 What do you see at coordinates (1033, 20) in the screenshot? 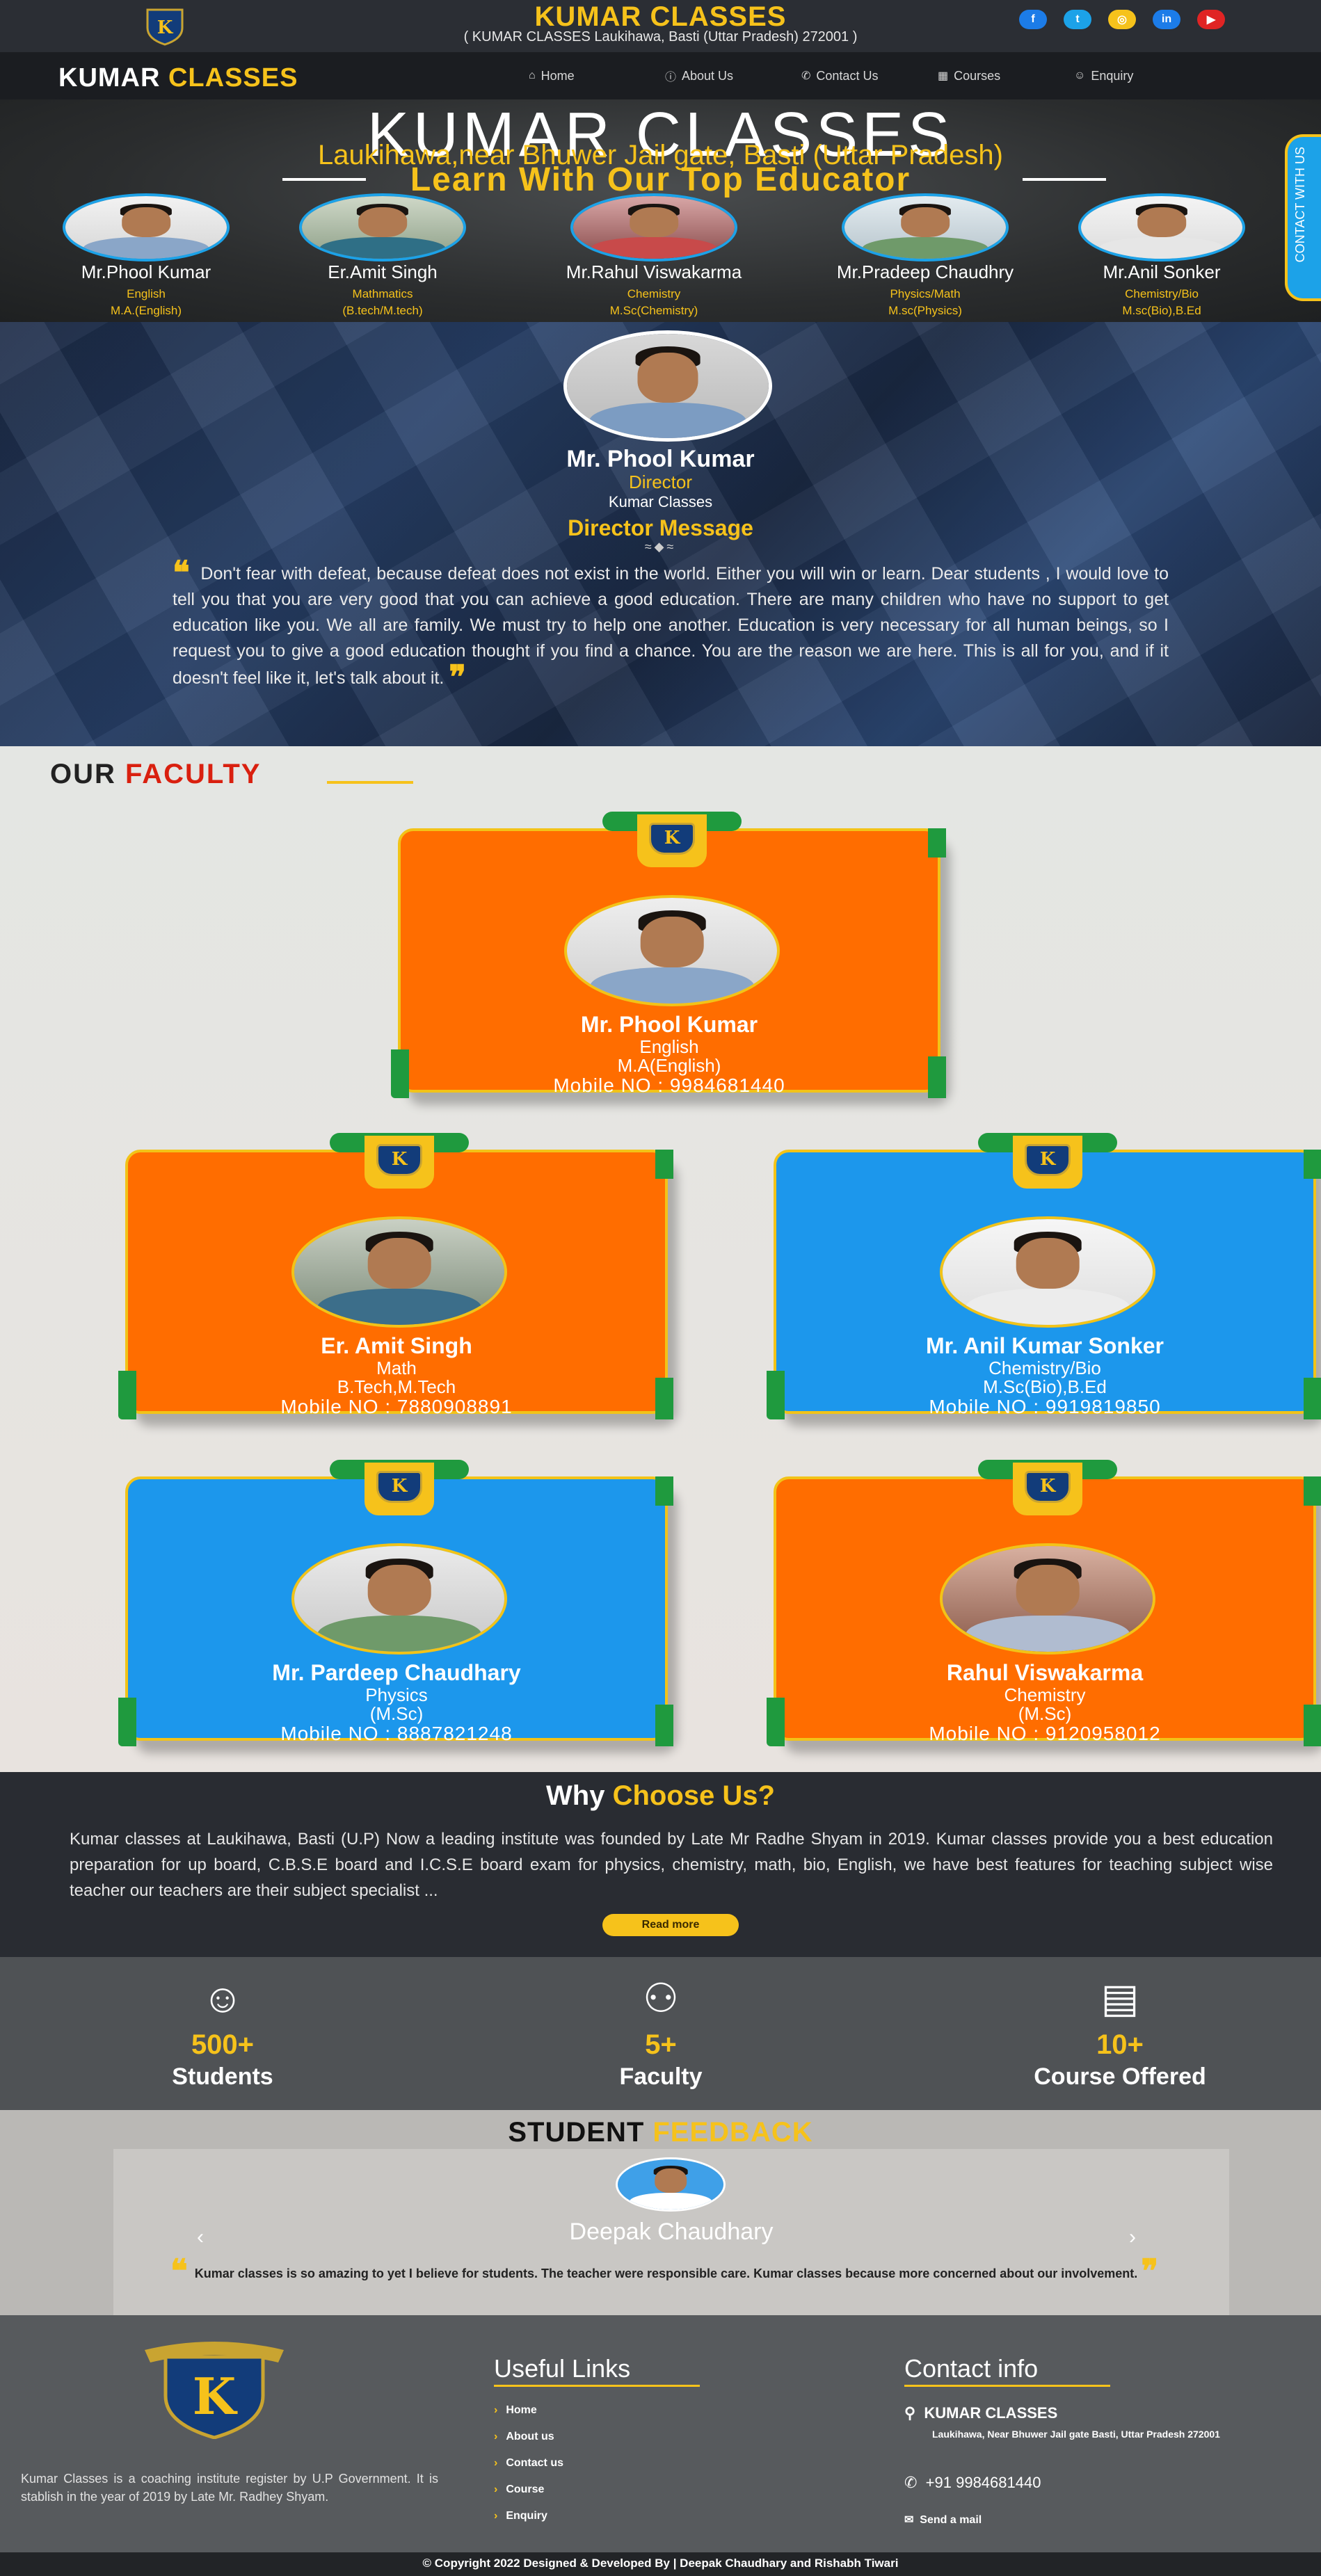
I see `facebook-icon: f` at bounding box center [1033, 20].